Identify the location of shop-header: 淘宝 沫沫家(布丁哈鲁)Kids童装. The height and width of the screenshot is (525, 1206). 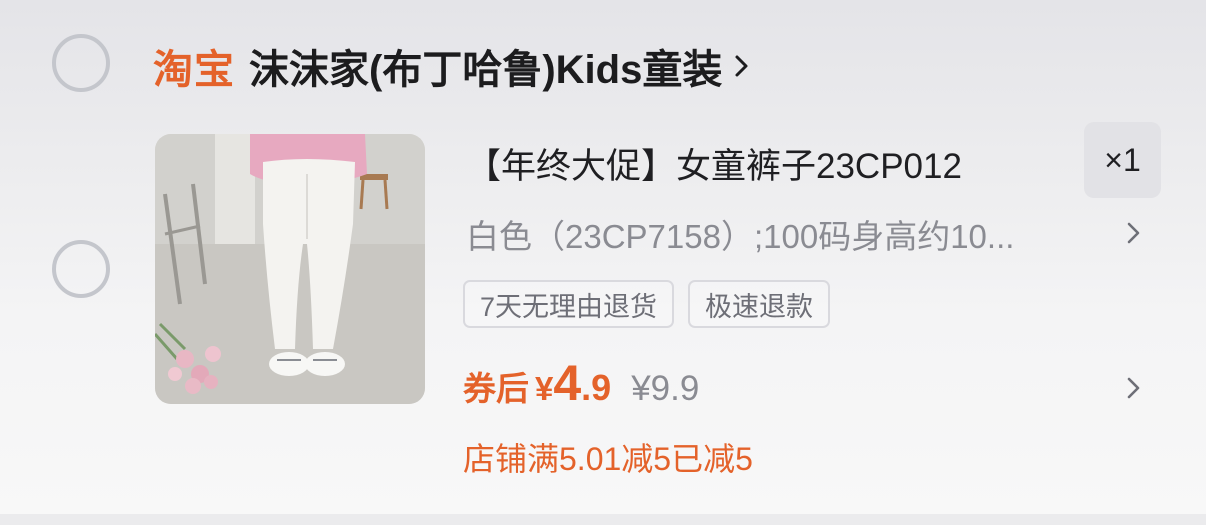
(452, 66).